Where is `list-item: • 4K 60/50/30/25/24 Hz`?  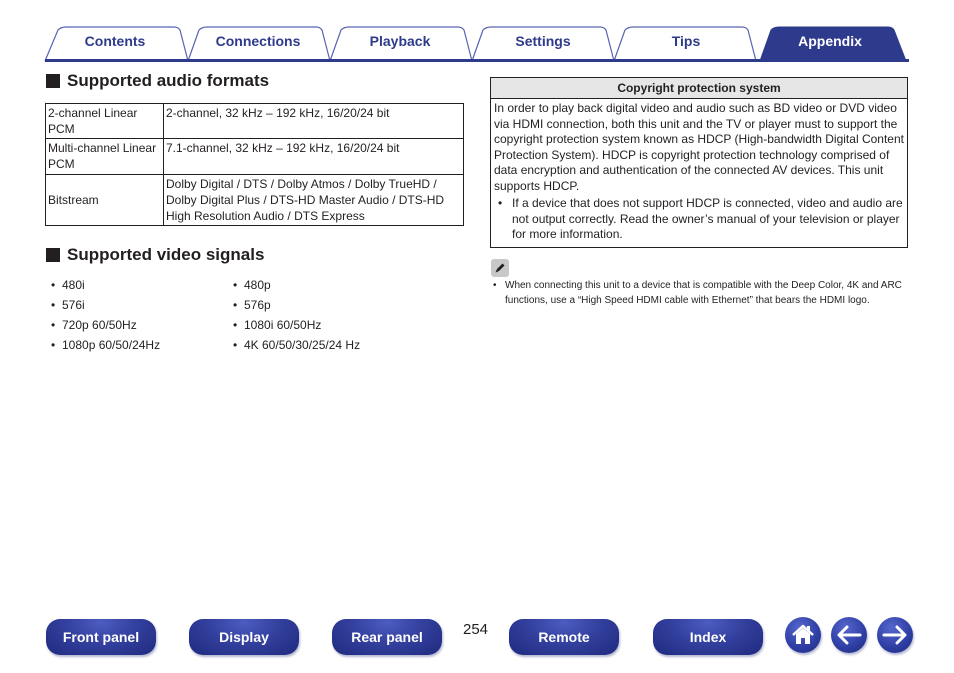
list-item: • 4K 60/50/30/25/24 Hz is located at coordinates (293, 348).